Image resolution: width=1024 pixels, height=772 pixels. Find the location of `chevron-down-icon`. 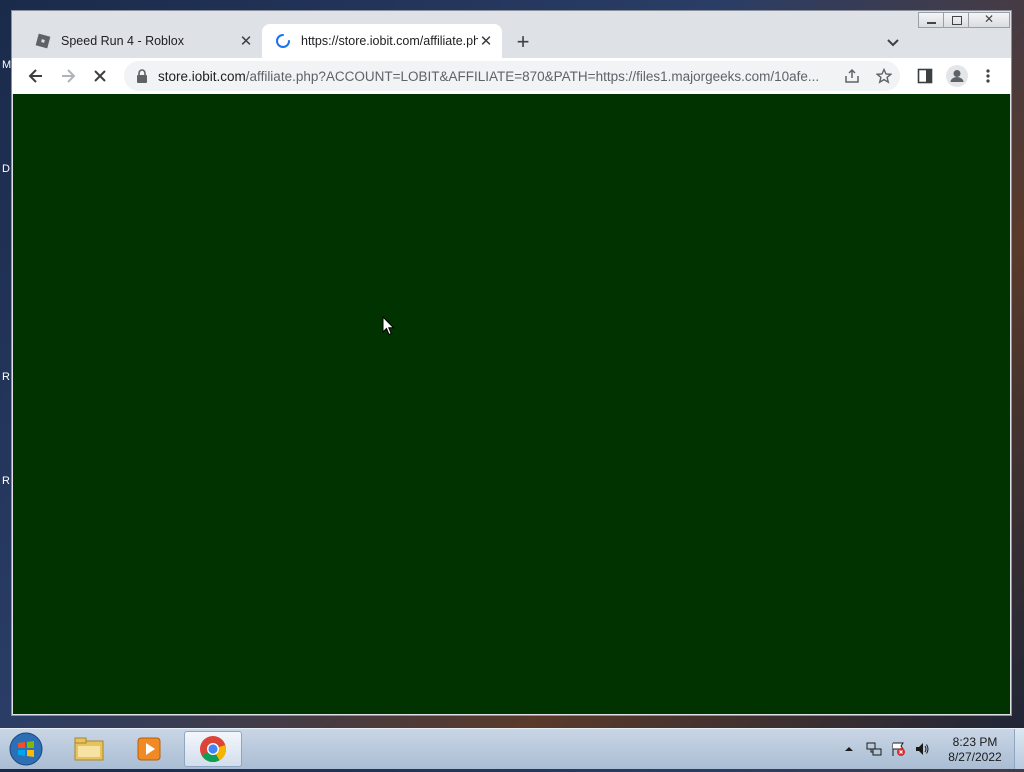

chevron-down-icon is located at coordinates (893, 42).